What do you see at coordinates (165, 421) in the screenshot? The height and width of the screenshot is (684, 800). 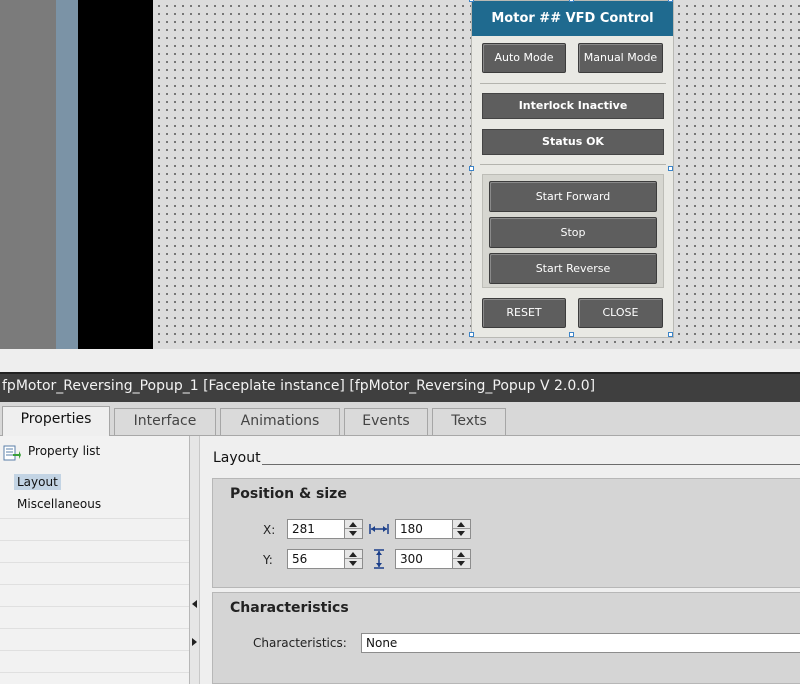 I see `tab-interface: Interface` at bounding box center [165, 421].